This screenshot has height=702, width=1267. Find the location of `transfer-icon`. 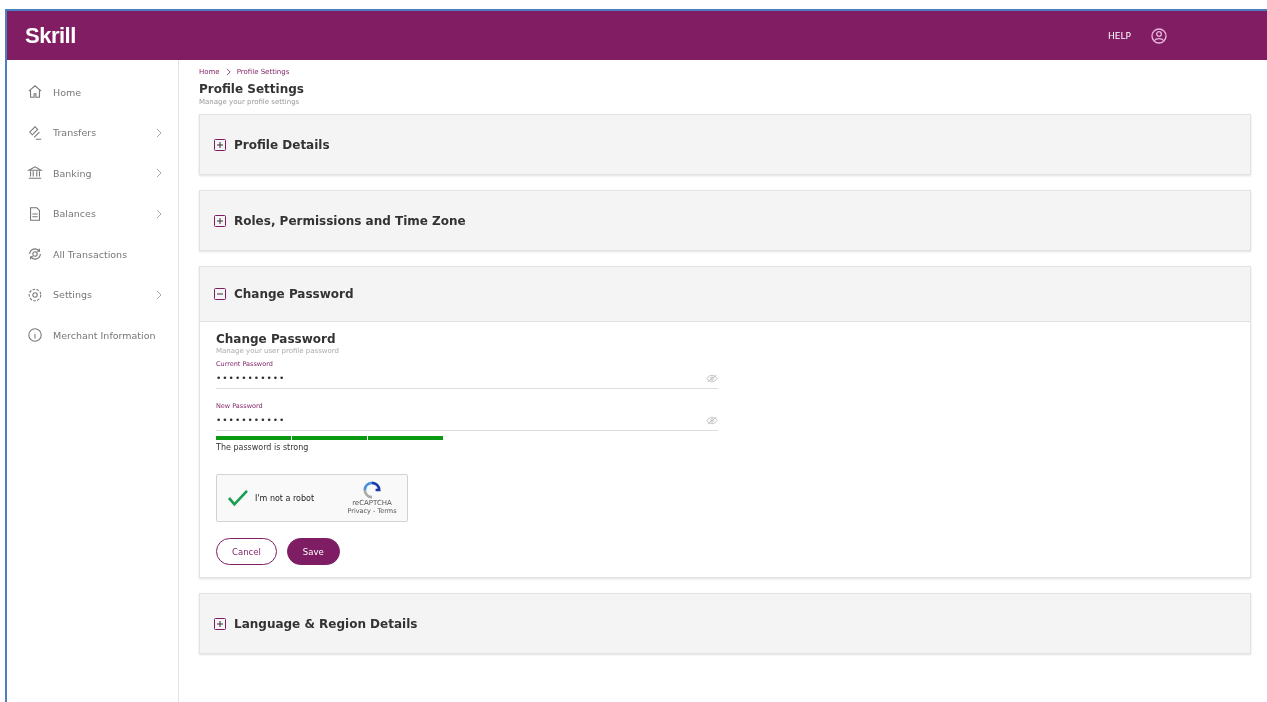

transfer-icon is located at coordinates (35, 132).